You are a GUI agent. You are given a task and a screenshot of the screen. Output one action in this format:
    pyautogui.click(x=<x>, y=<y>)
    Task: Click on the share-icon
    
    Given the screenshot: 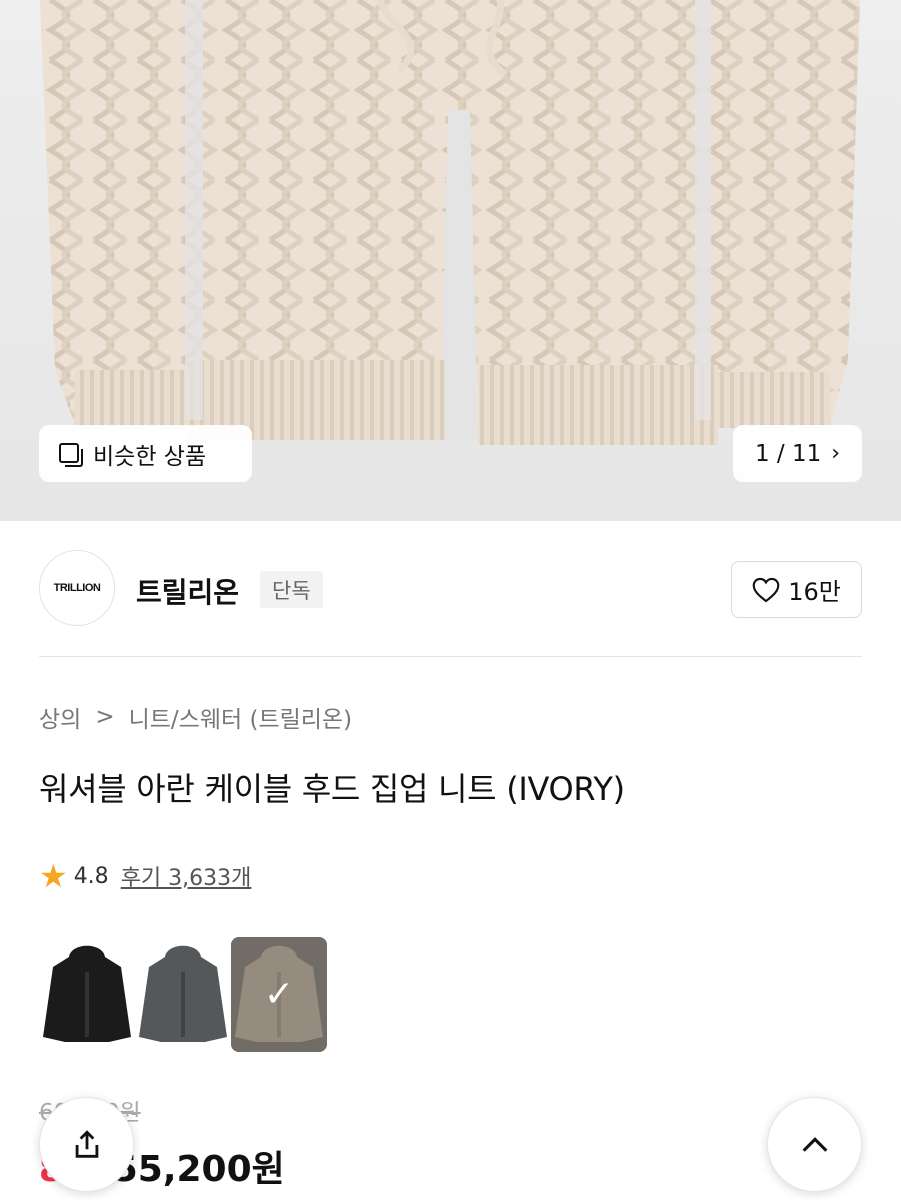 What is the action you would take?
    pyautogui.click(x=86, y=1143)
    